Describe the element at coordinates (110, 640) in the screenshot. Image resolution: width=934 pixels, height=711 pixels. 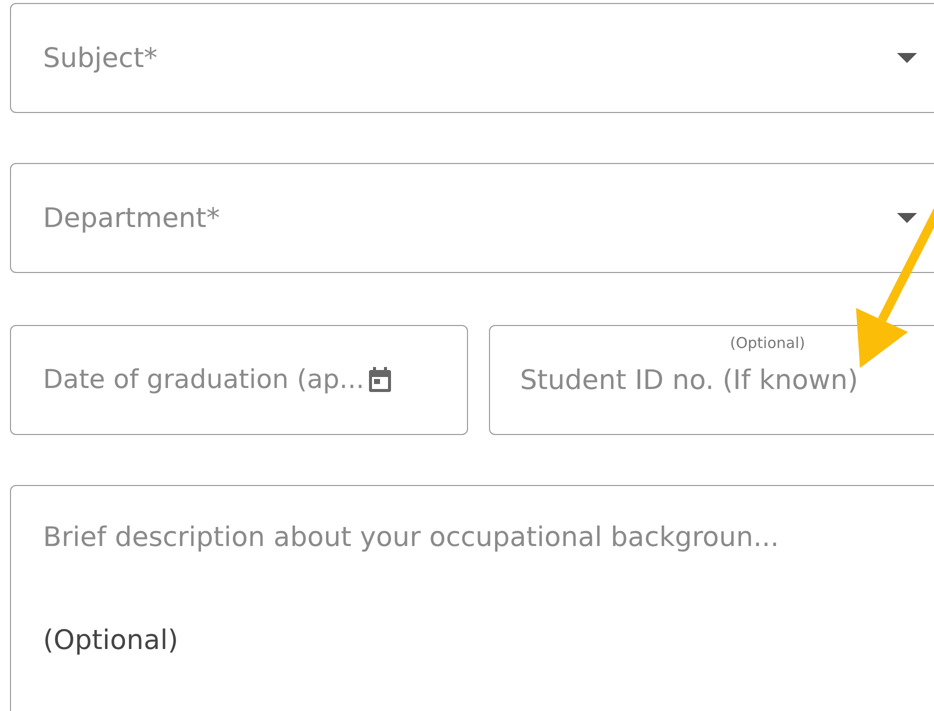
I see `optional-note: (Optional)` at that location.